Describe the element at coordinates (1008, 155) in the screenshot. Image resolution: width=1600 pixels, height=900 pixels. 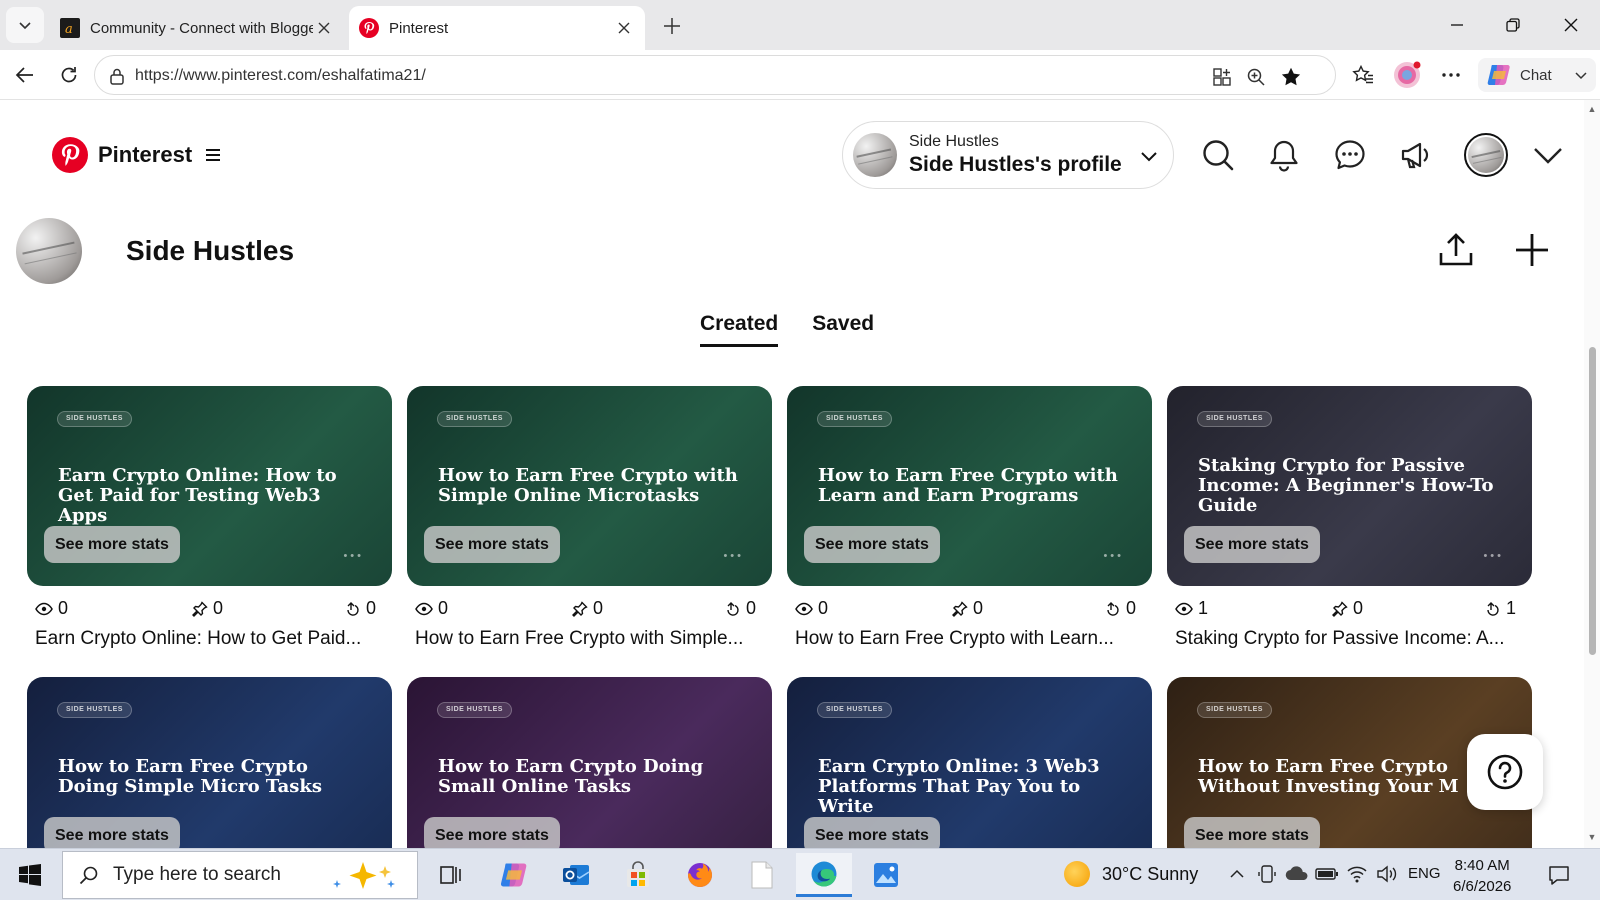
I see `account-switcher: Side Hustles Side Hustles's profile` at that location.